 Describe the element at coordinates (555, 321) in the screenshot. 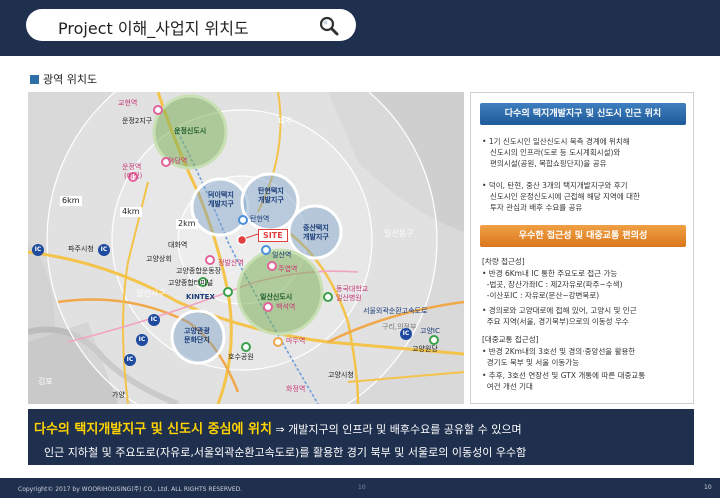

I see `car-line-5: 주요 지역(서울, 경기북부)으로의 이동성 우수` at that location.